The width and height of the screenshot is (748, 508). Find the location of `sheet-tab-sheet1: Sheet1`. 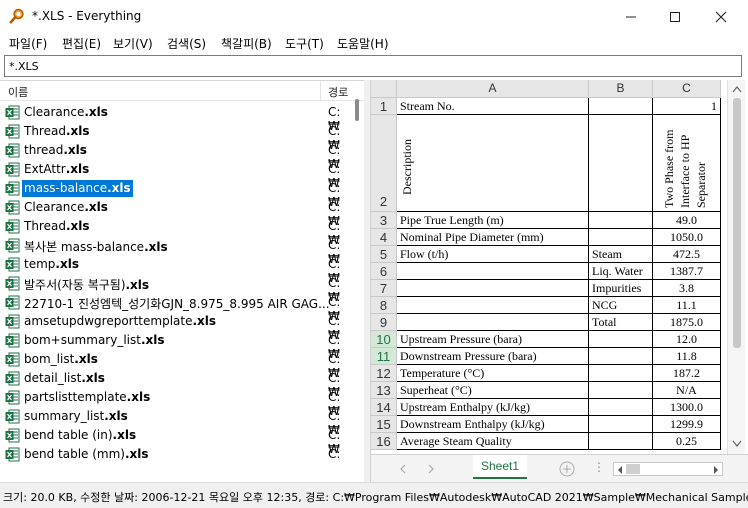

sheet-tab-sheet1: Sheet1 is located at coordinates (500, 467).